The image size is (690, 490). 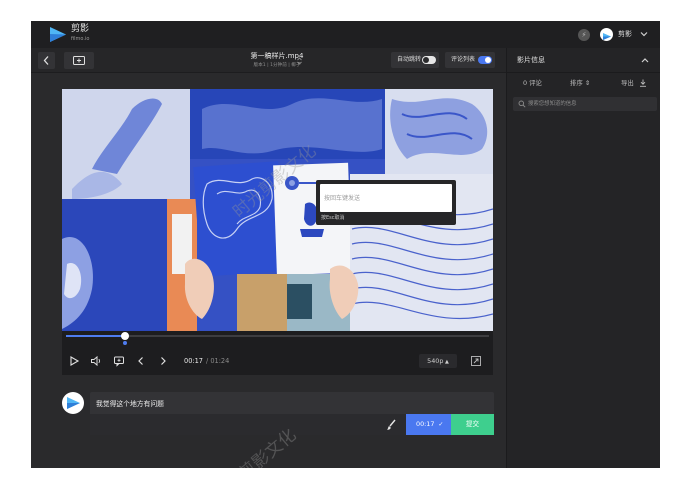 I want to click on tab-sort: 排序 ⇕, so click(x=580, y=83).